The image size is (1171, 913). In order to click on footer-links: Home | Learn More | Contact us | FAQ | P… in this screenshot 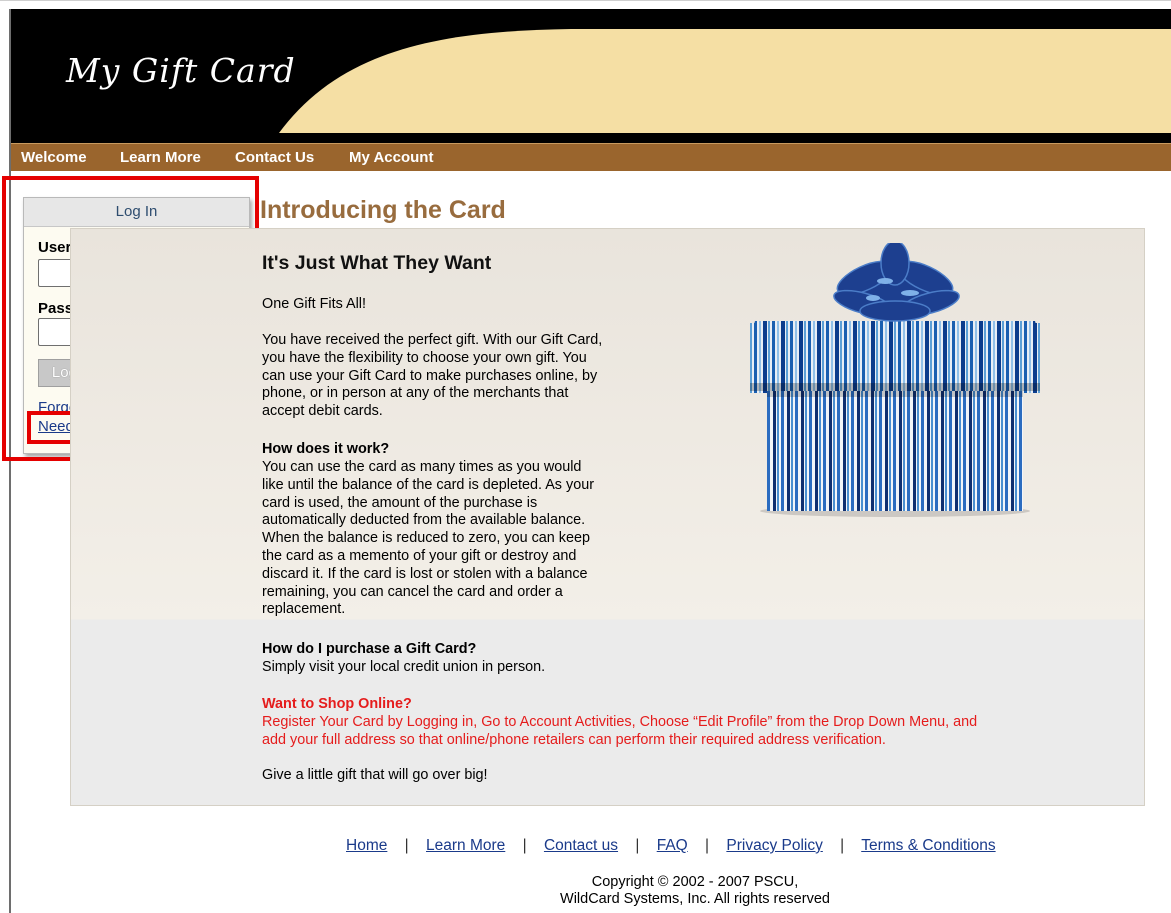, I will do `click(671, 846)`.